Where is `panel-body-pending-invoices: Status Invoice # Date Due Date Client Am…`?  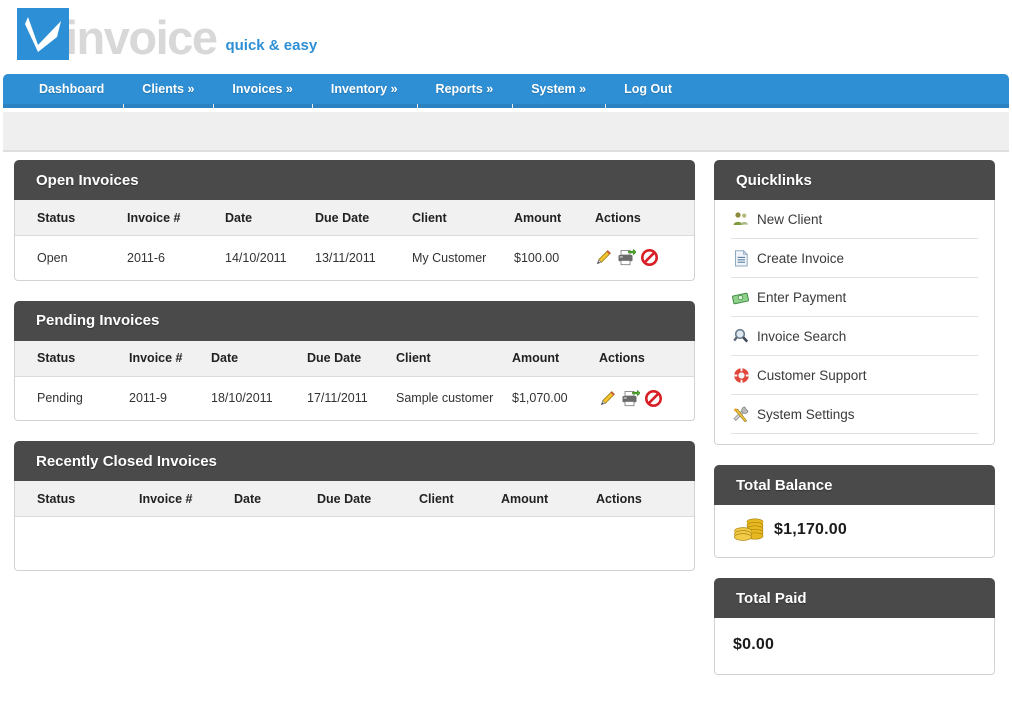 panel-body-pending-invoices: Status Invoice # Date Due Date Client Am… is located at coordinates (354, 380).